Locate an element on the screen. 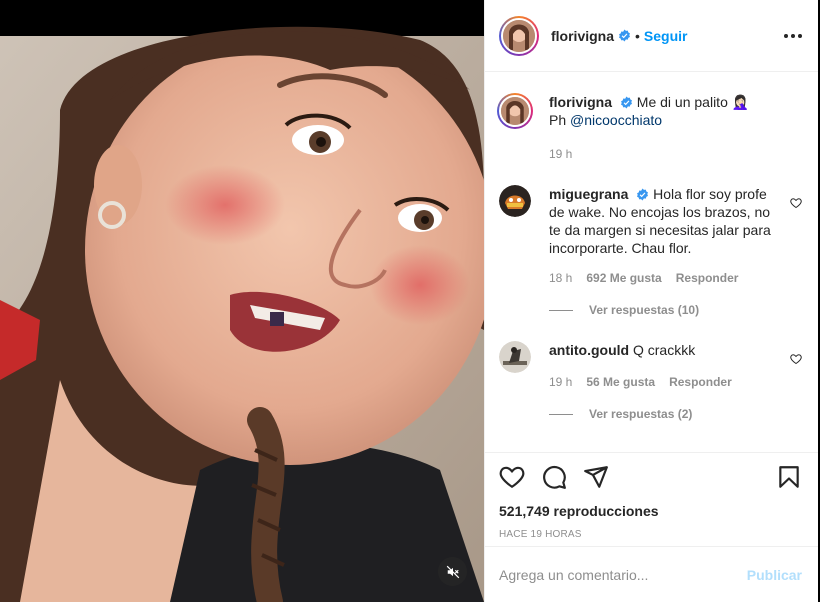  comment-timestamp: 19 h is located at coordinates (560, 382).